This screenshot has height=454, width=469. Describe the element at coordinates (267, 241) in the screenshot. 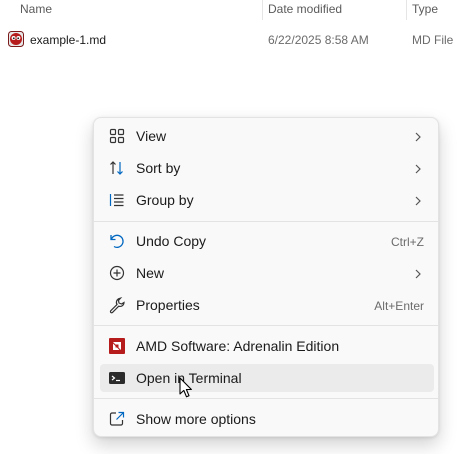

I see `menu-item-undo-copy: Undo Copy Ctrl+Z` at that location.